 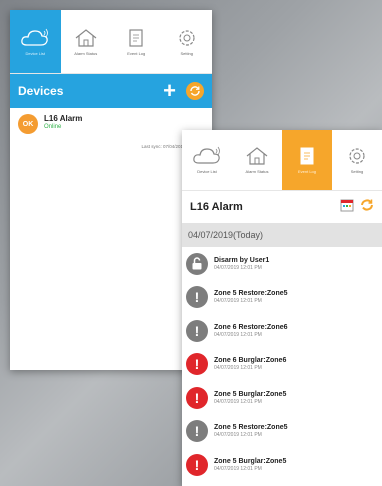 I want to click on date-header: 04/07/2019(Today), so click(x=282, y=235).